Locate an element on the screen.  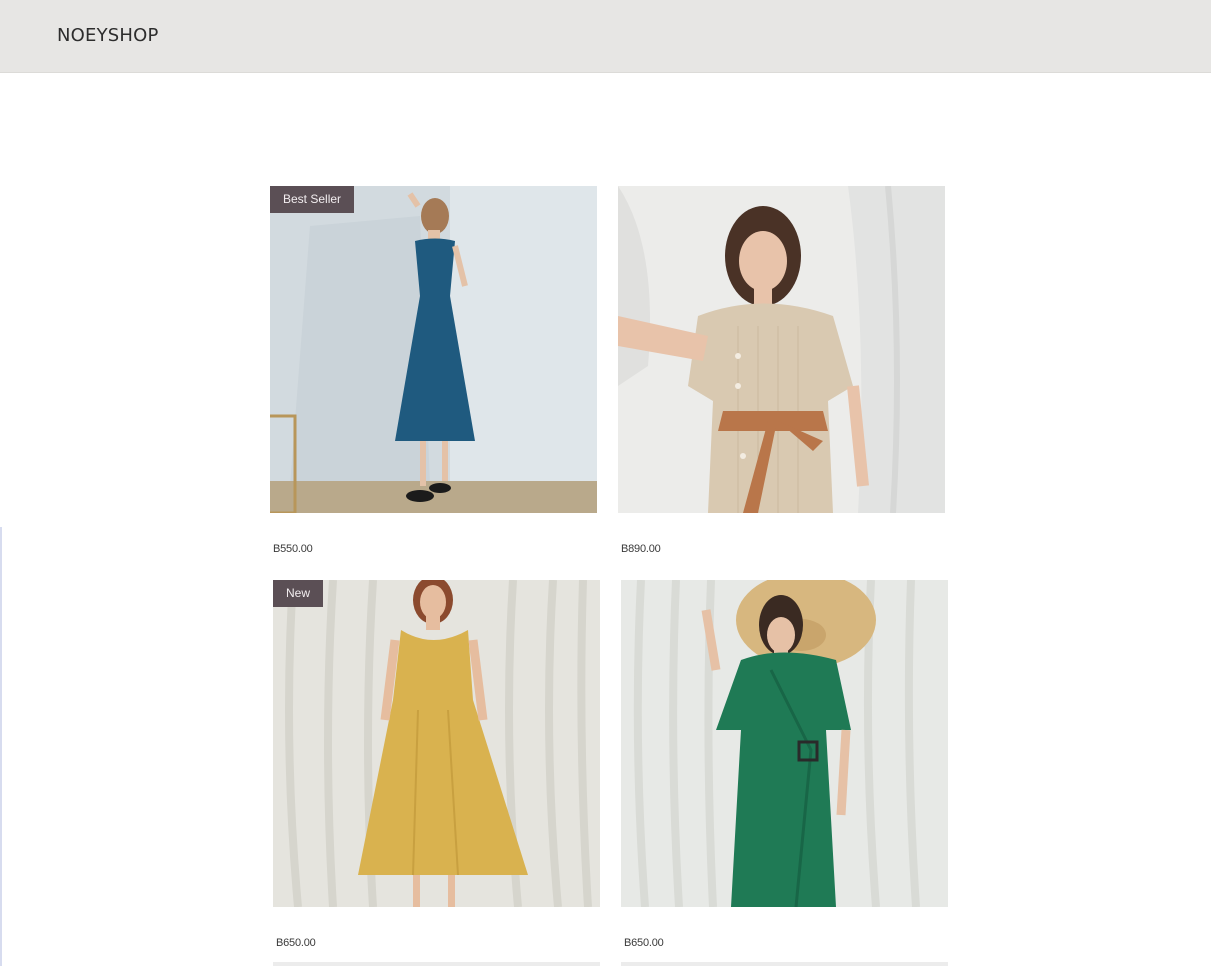
product-card: B890.00 is located at coordinates (781, 370).